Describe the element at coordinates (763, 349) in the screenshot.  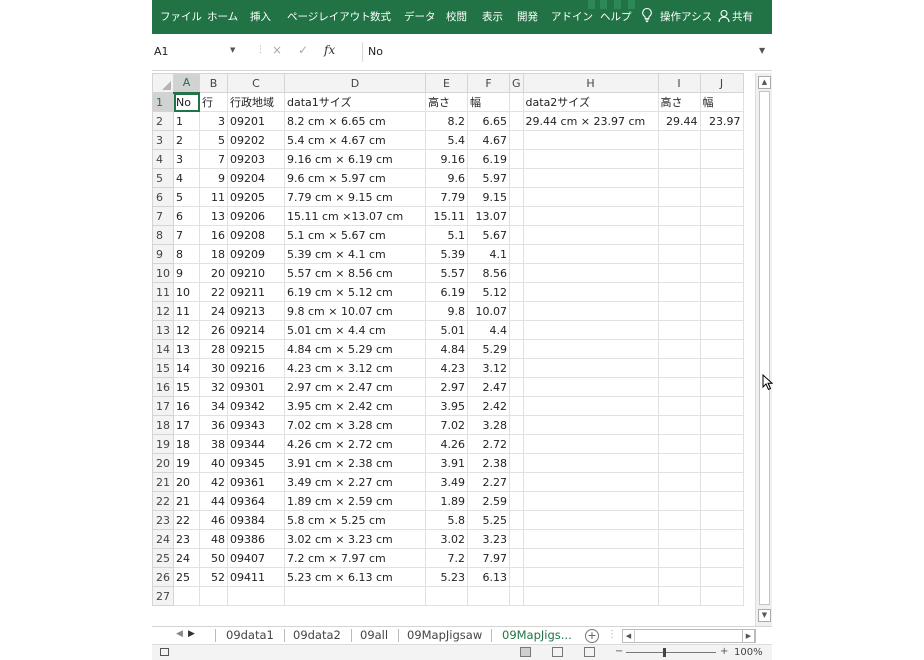
I see `vertical-scrollbar: ▲ ▼` at that location.